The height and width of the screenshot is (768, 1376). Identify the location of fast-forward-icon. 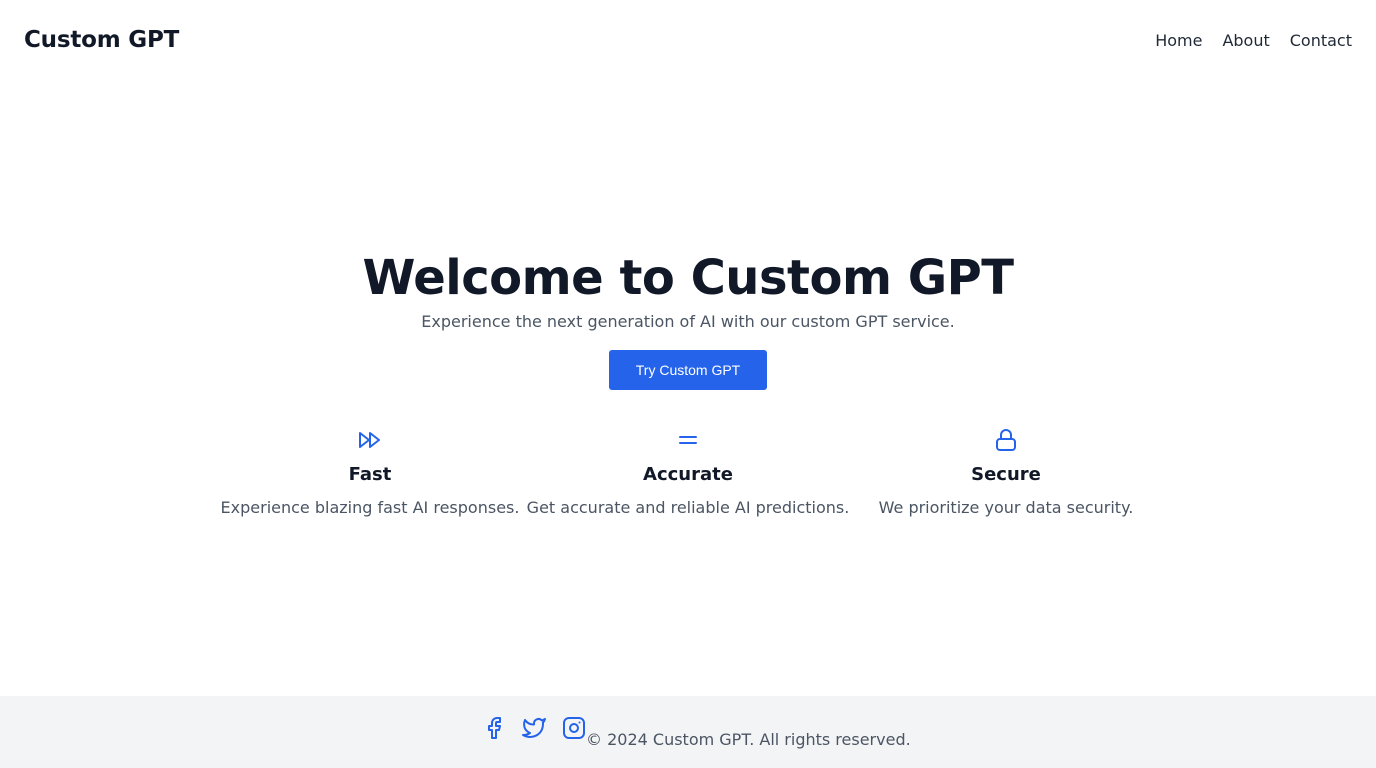
(370, 442).